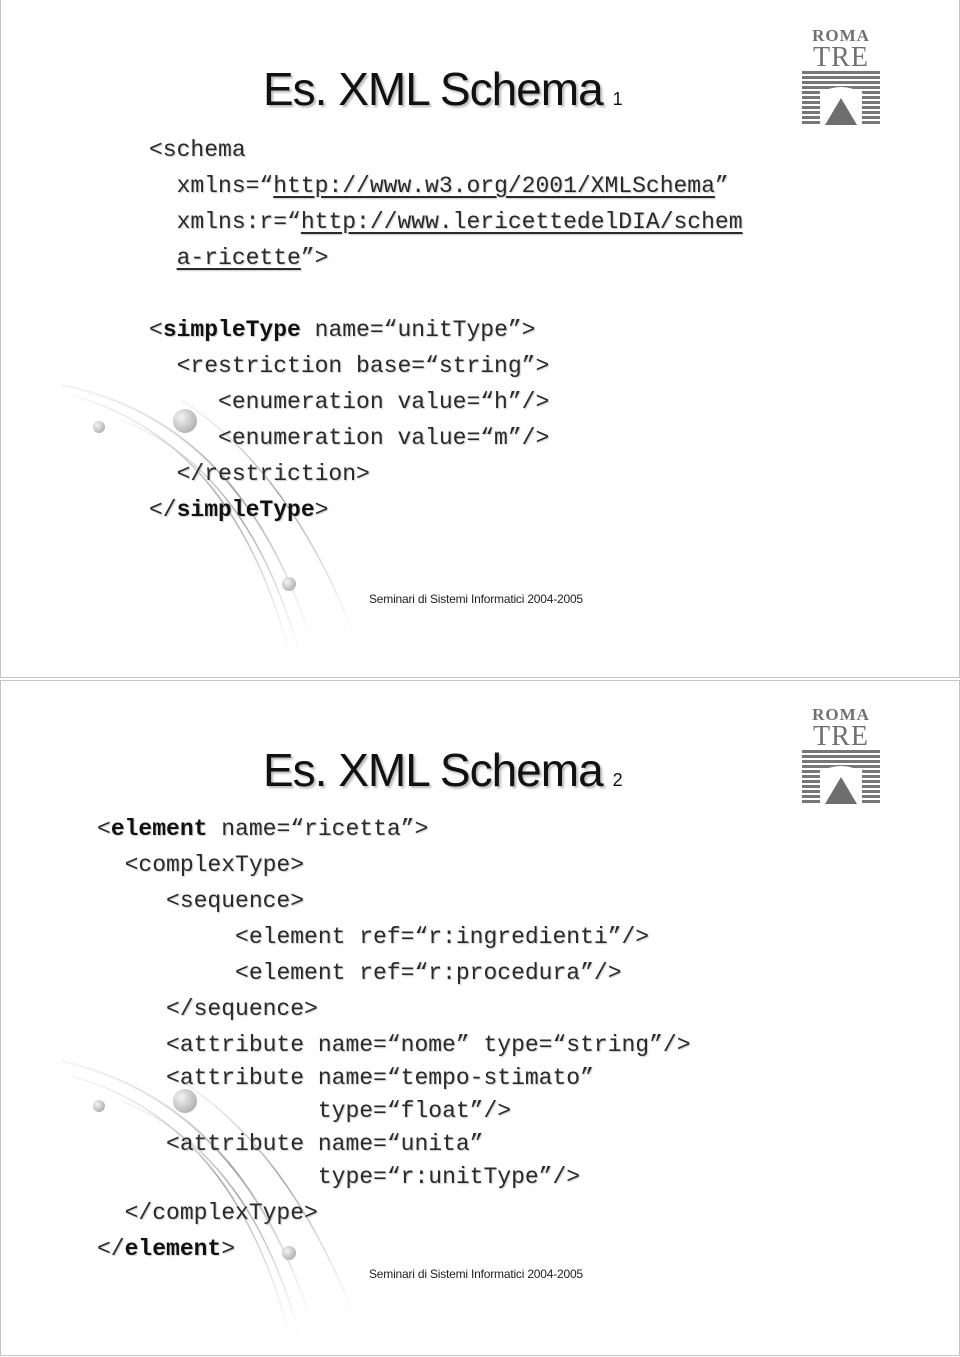 The width and height of the screenshot is (960, 1357). I want to click on code-url: http://www.w3.org/2001/XMLSchema, so click(494, 186).